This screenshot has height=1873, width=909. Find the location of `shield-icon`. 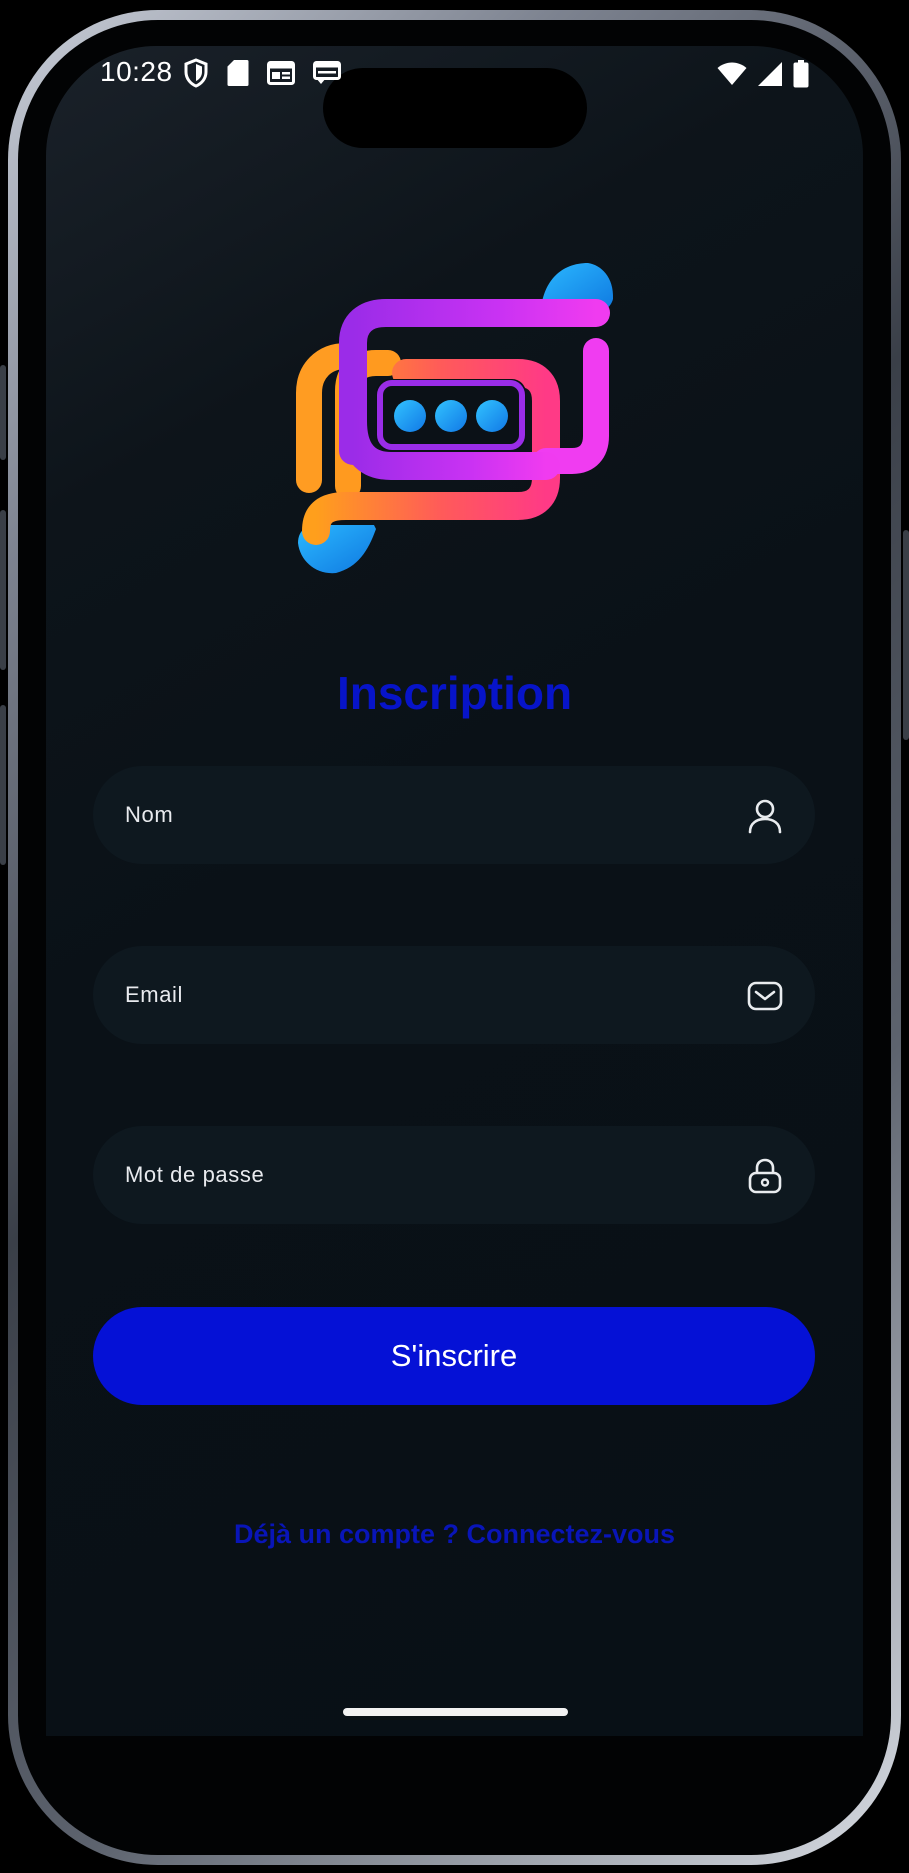

shield-icon is located at coordinates (196, 75).